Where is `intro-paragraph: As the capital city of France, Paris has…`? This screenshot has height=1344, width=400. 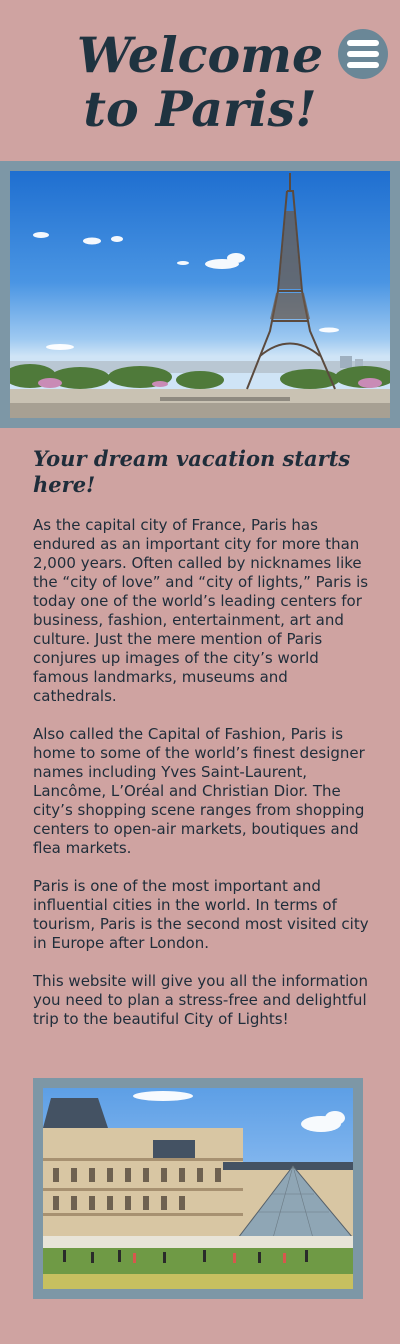
intro-paragraph: As the capital city of France, Paris has… is located at coordinates (201, 610).